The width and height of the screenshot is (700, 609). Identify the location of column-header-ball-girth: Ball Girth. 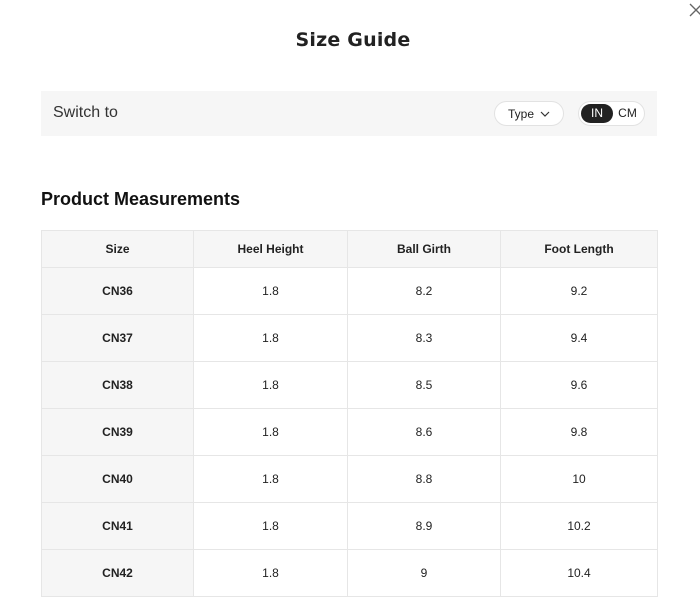
(424, 249).